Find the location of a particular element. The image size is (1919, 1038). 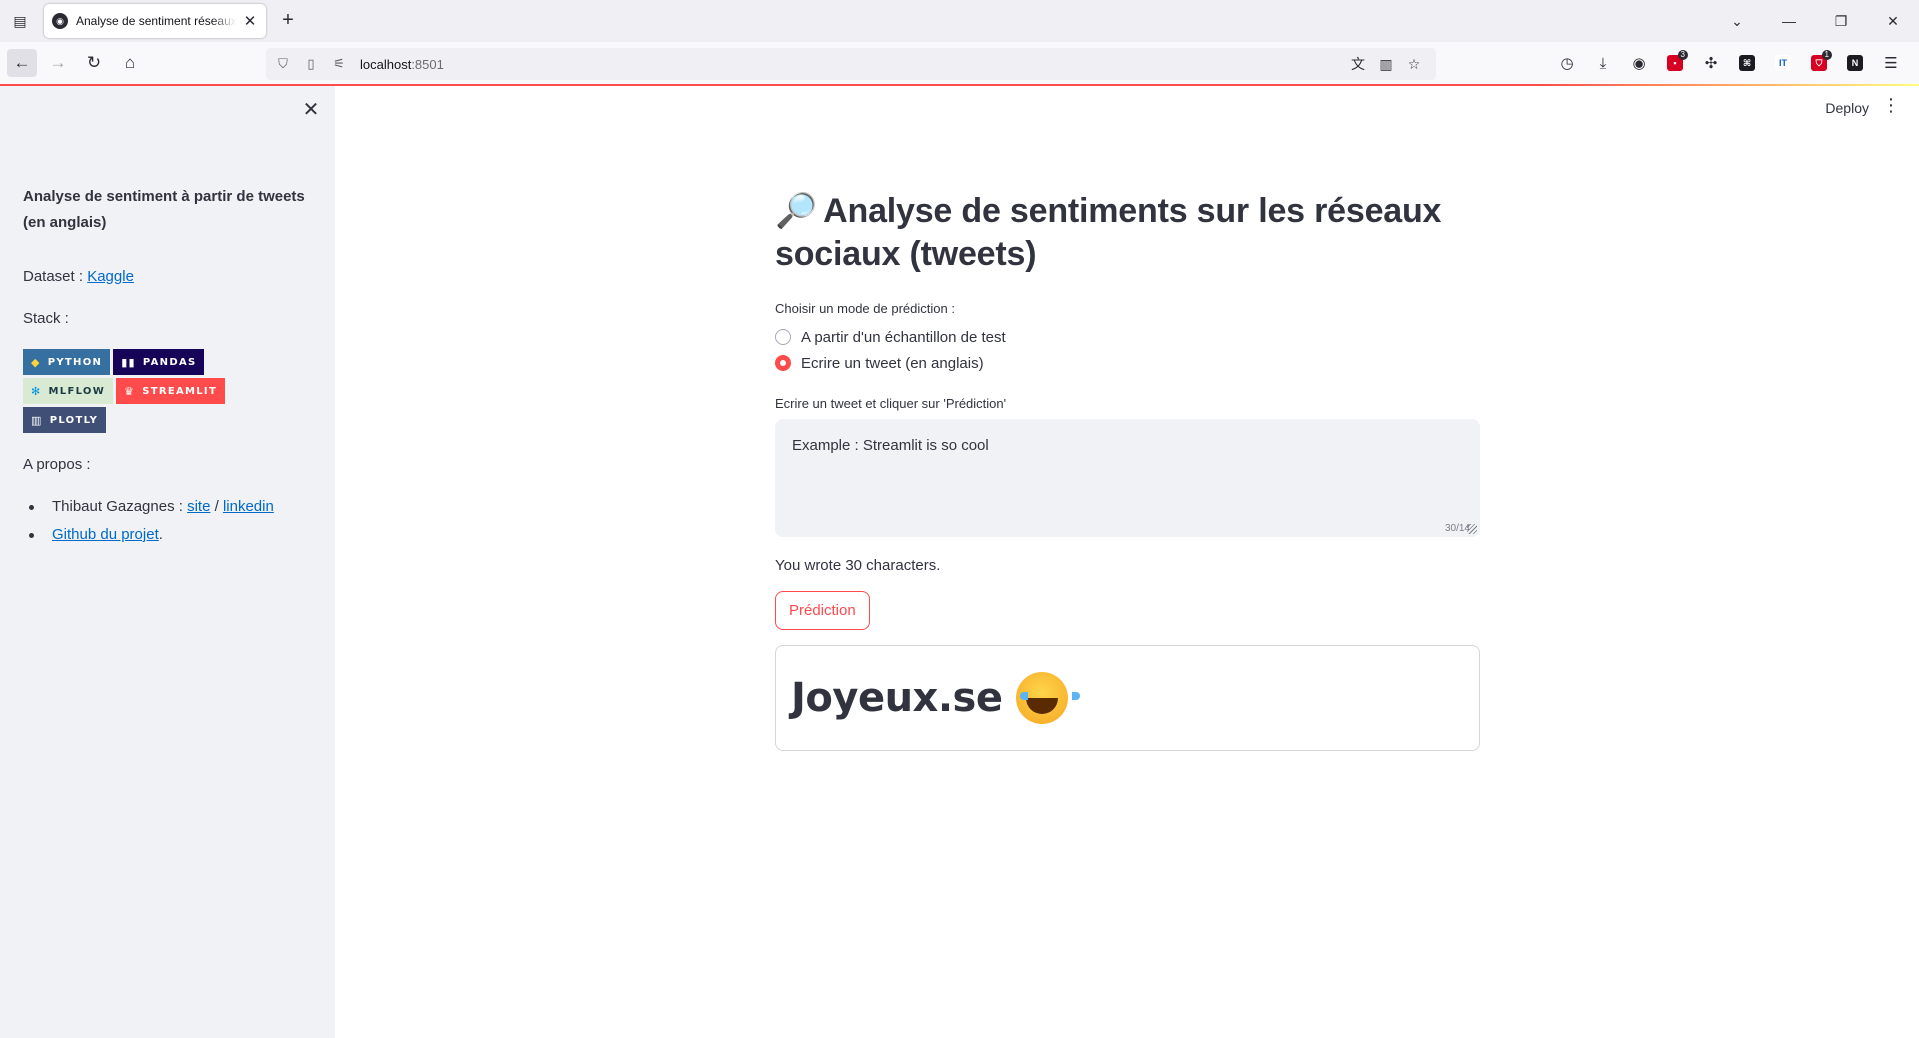

tab-title: Analyse de sentiment réseaux sociaux is located at coordinates (156, 21).